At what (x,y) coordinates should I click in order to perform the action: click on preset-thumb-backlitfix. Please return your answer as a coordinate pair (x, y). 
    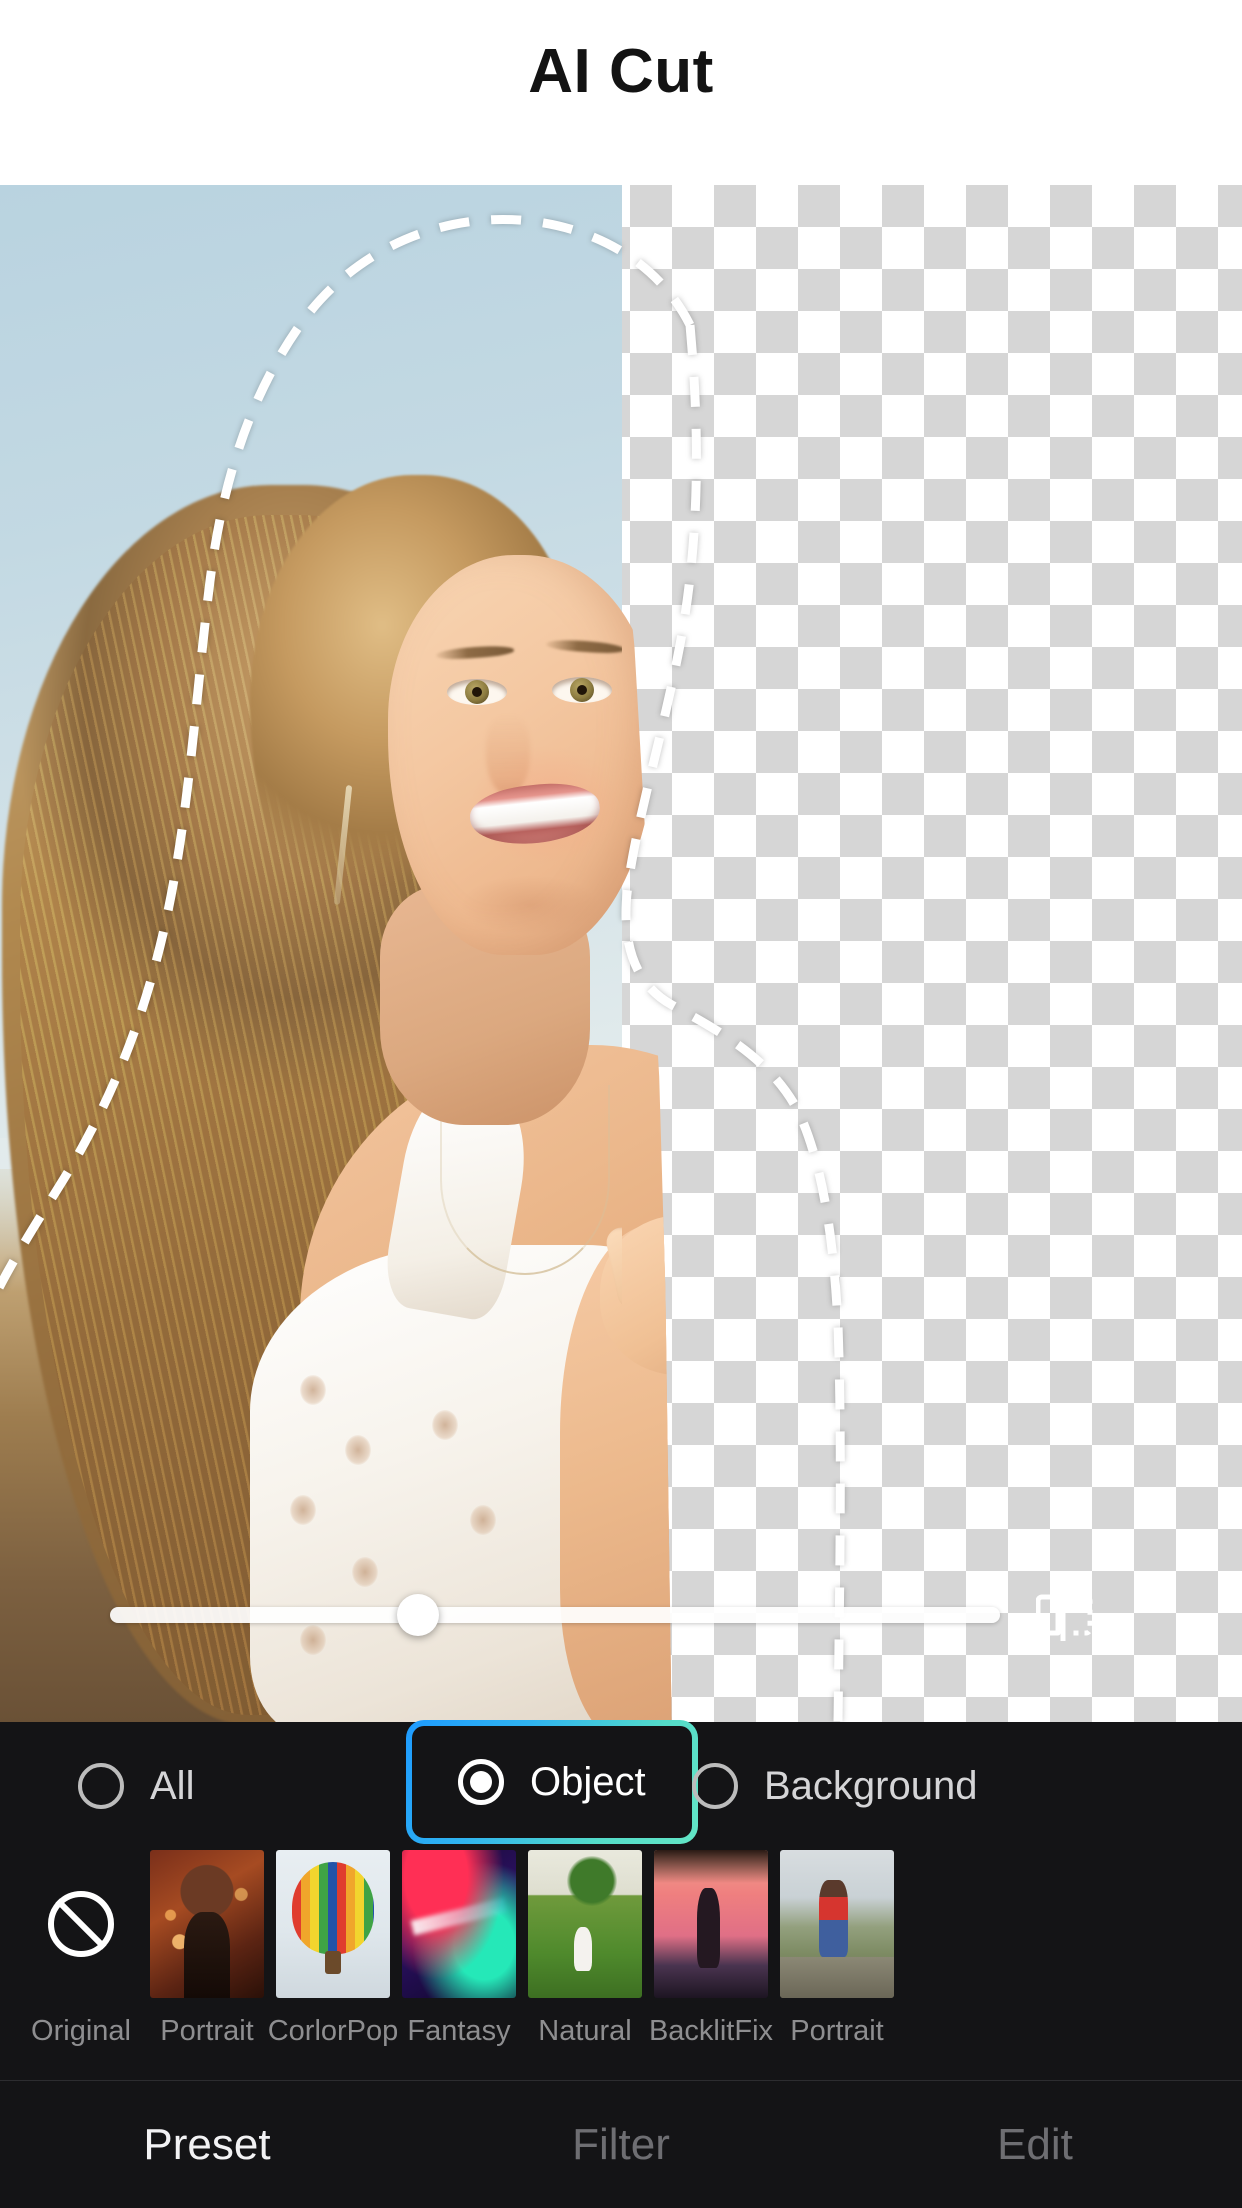
    Looking at the image, I should click on (711, 1924).